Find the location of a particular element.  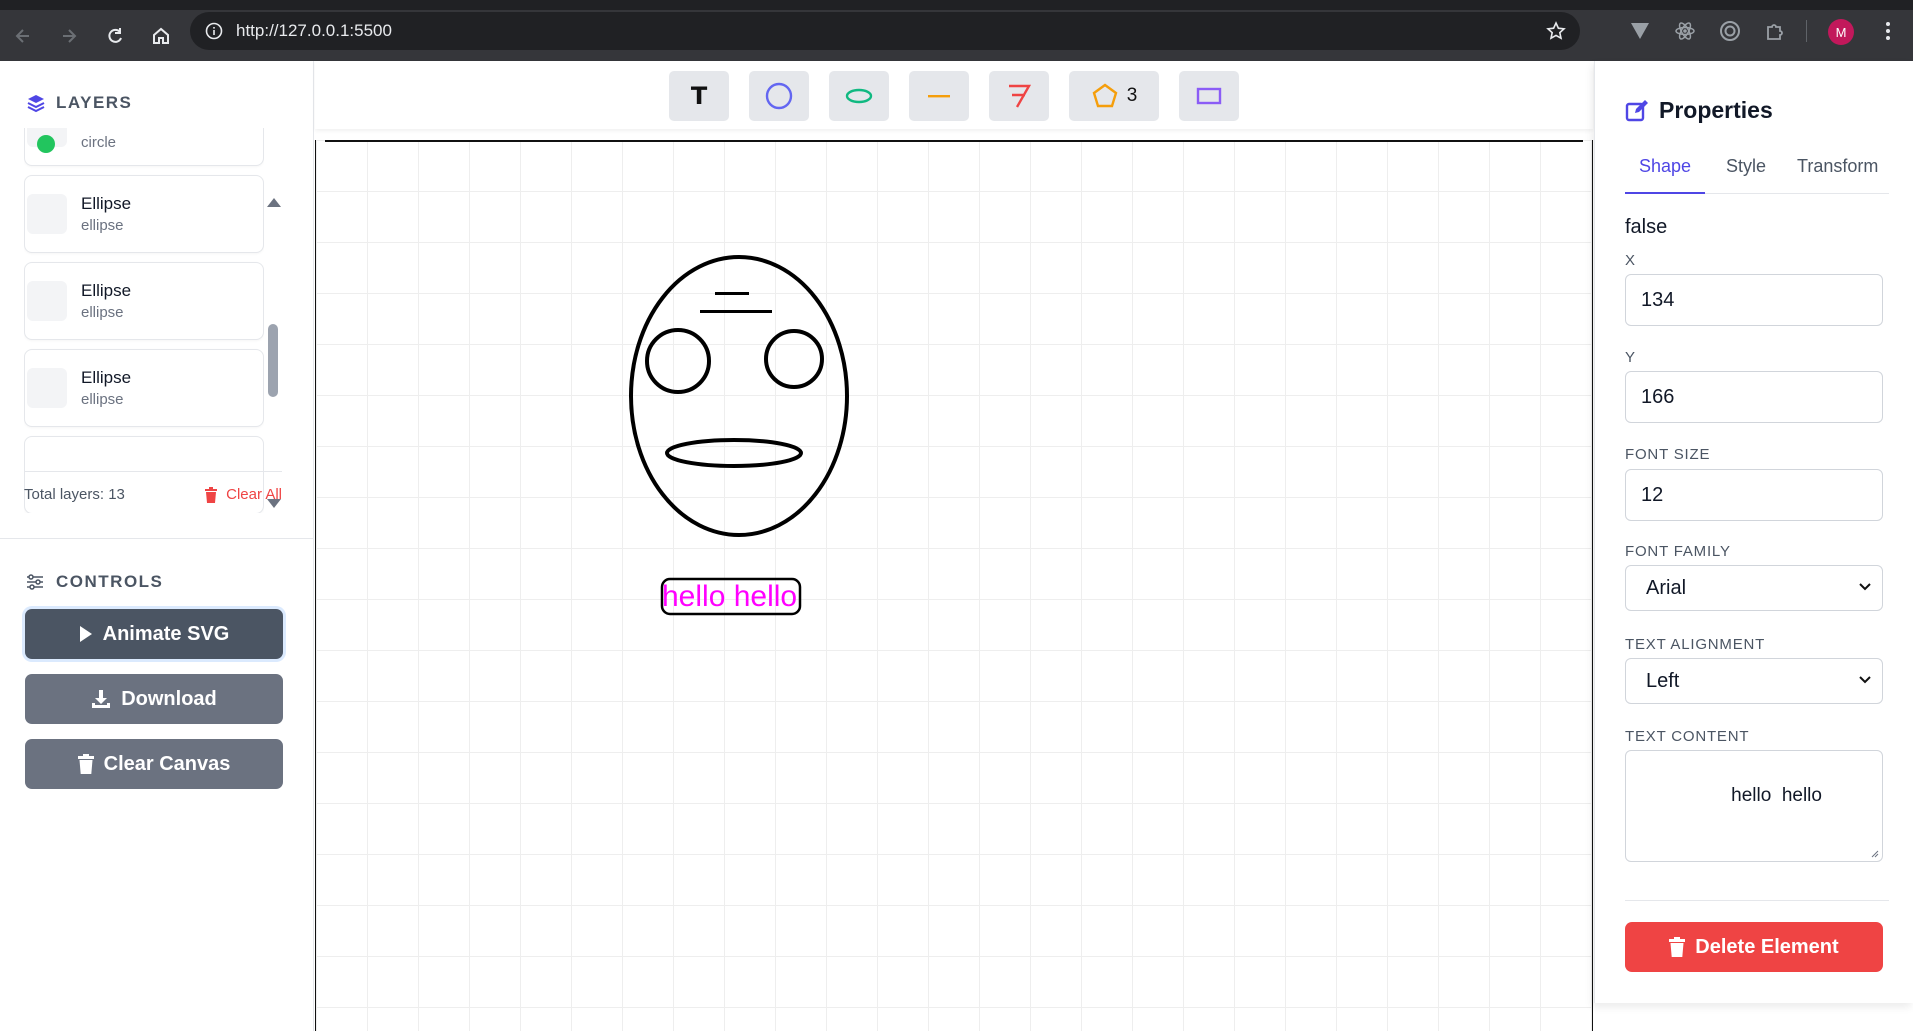

scroll-up-arrow is located at coordinates (274, 202).